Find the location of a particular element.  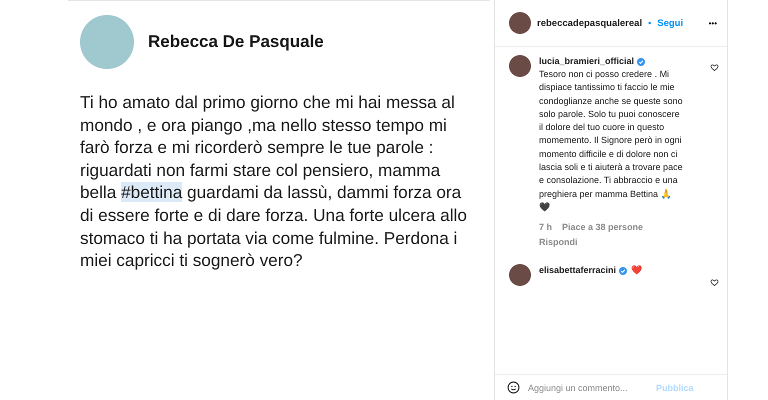

author-name: Rebecca De Pasquale is located at coordinates (236, 42).